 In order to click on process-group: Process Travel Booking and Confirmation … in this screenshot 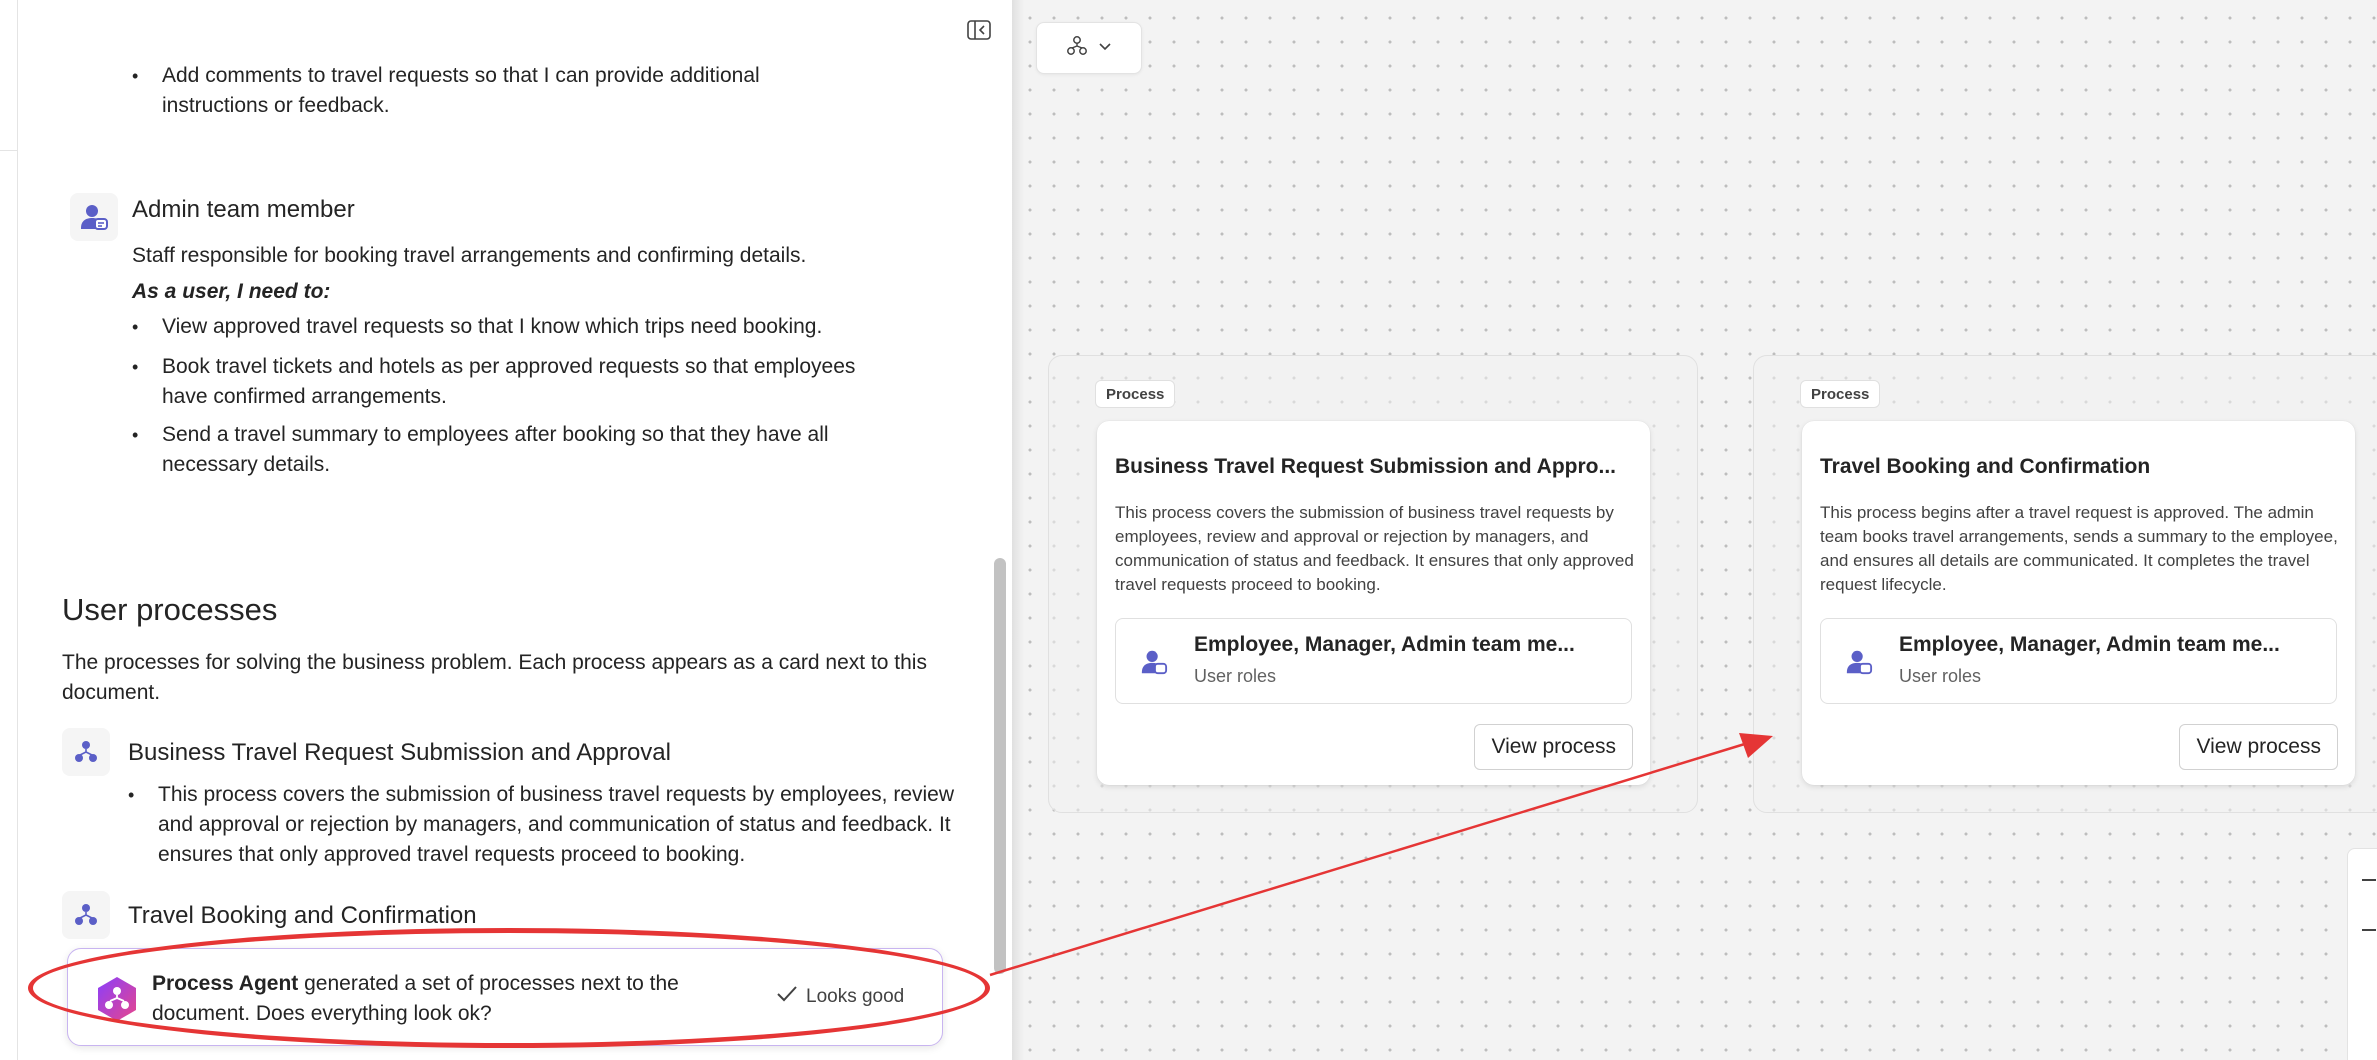, I will do `click(2065, 584)`.